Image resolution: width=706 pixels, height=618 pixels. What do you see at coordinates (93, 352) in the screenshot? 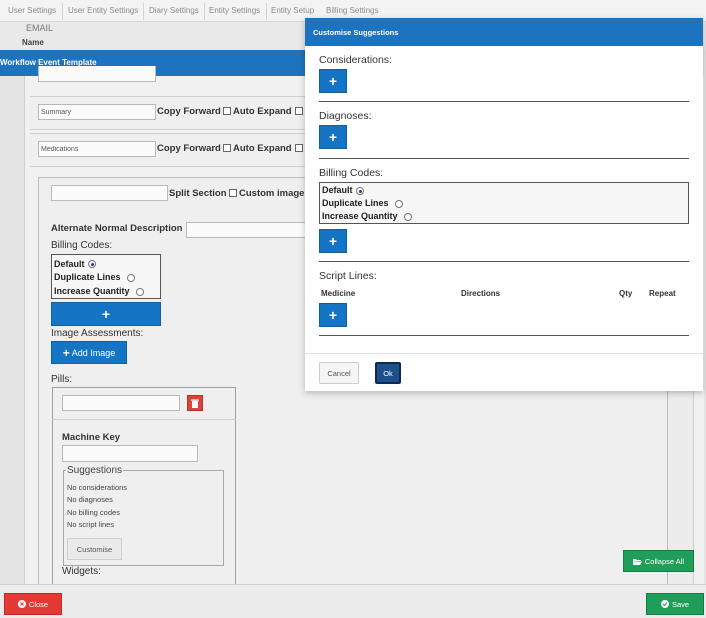
I see `add-image-label: Add Image` at bounding box center [93, 352].